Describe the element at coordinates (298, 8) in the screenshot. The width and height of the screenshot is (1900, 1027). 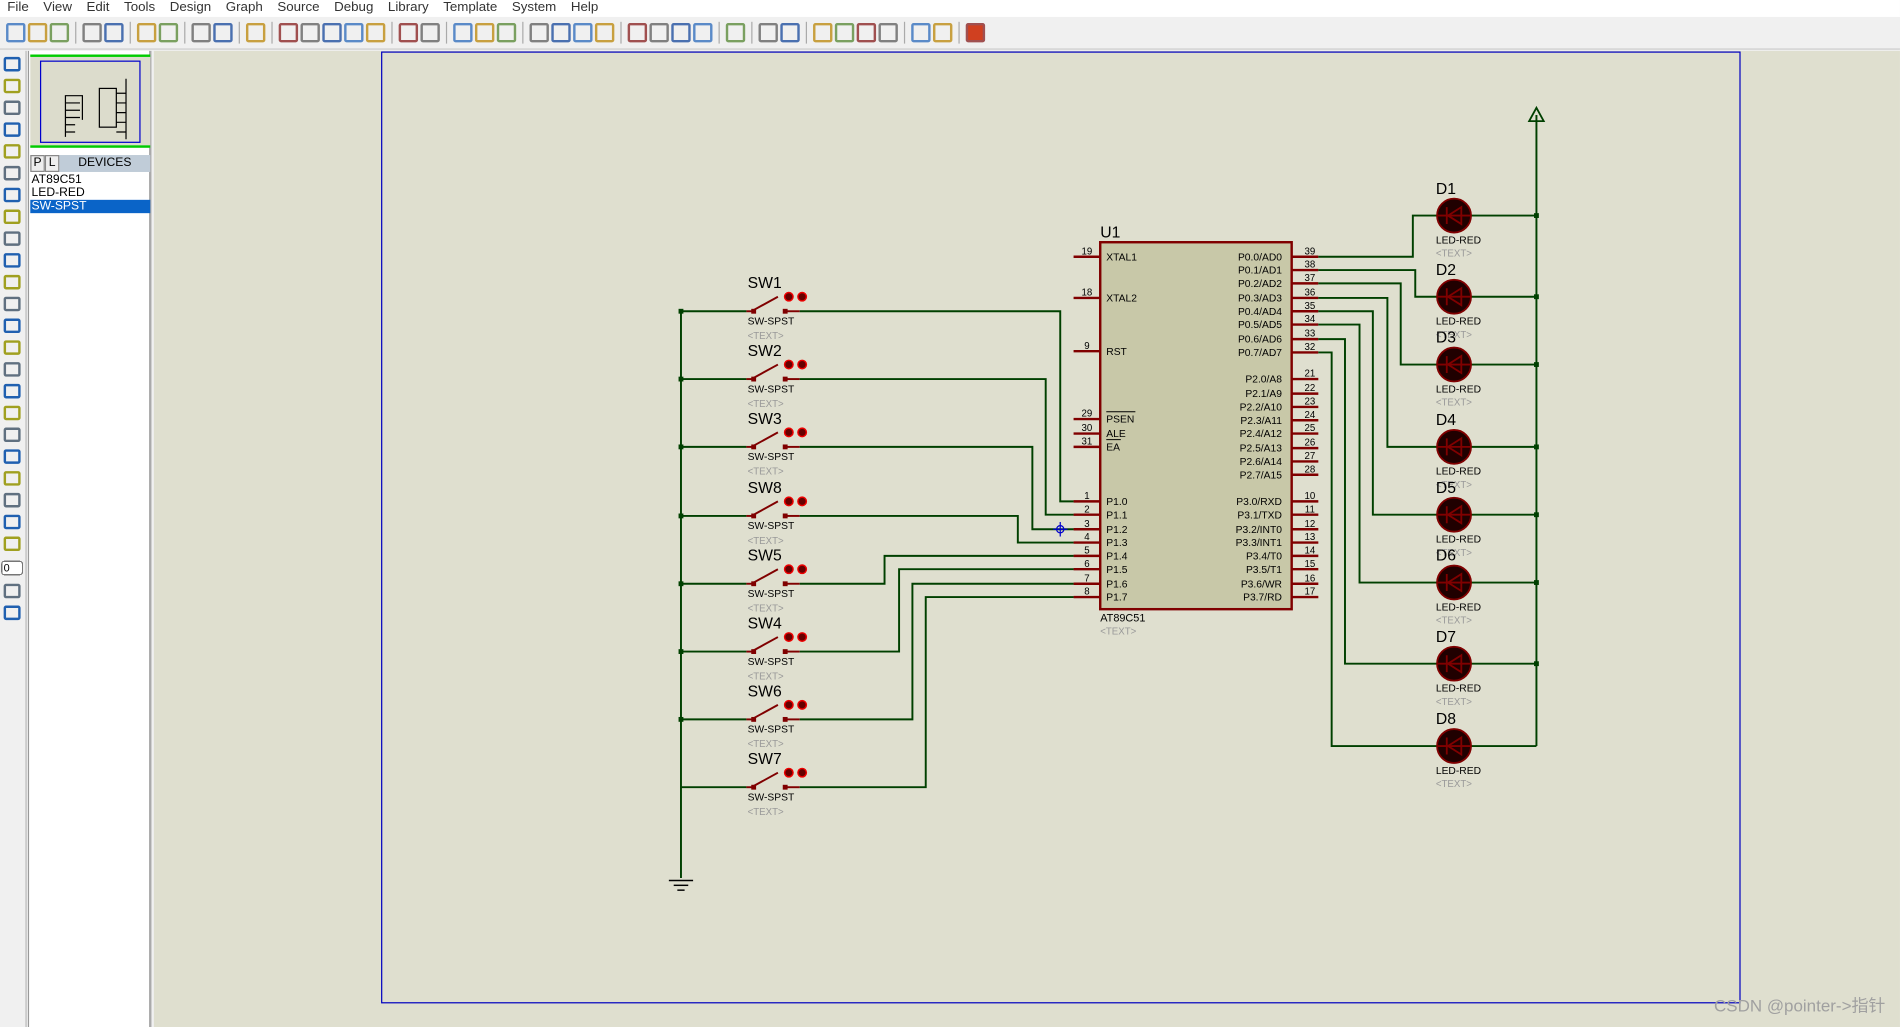
I see `menu-source: Source` at that location.